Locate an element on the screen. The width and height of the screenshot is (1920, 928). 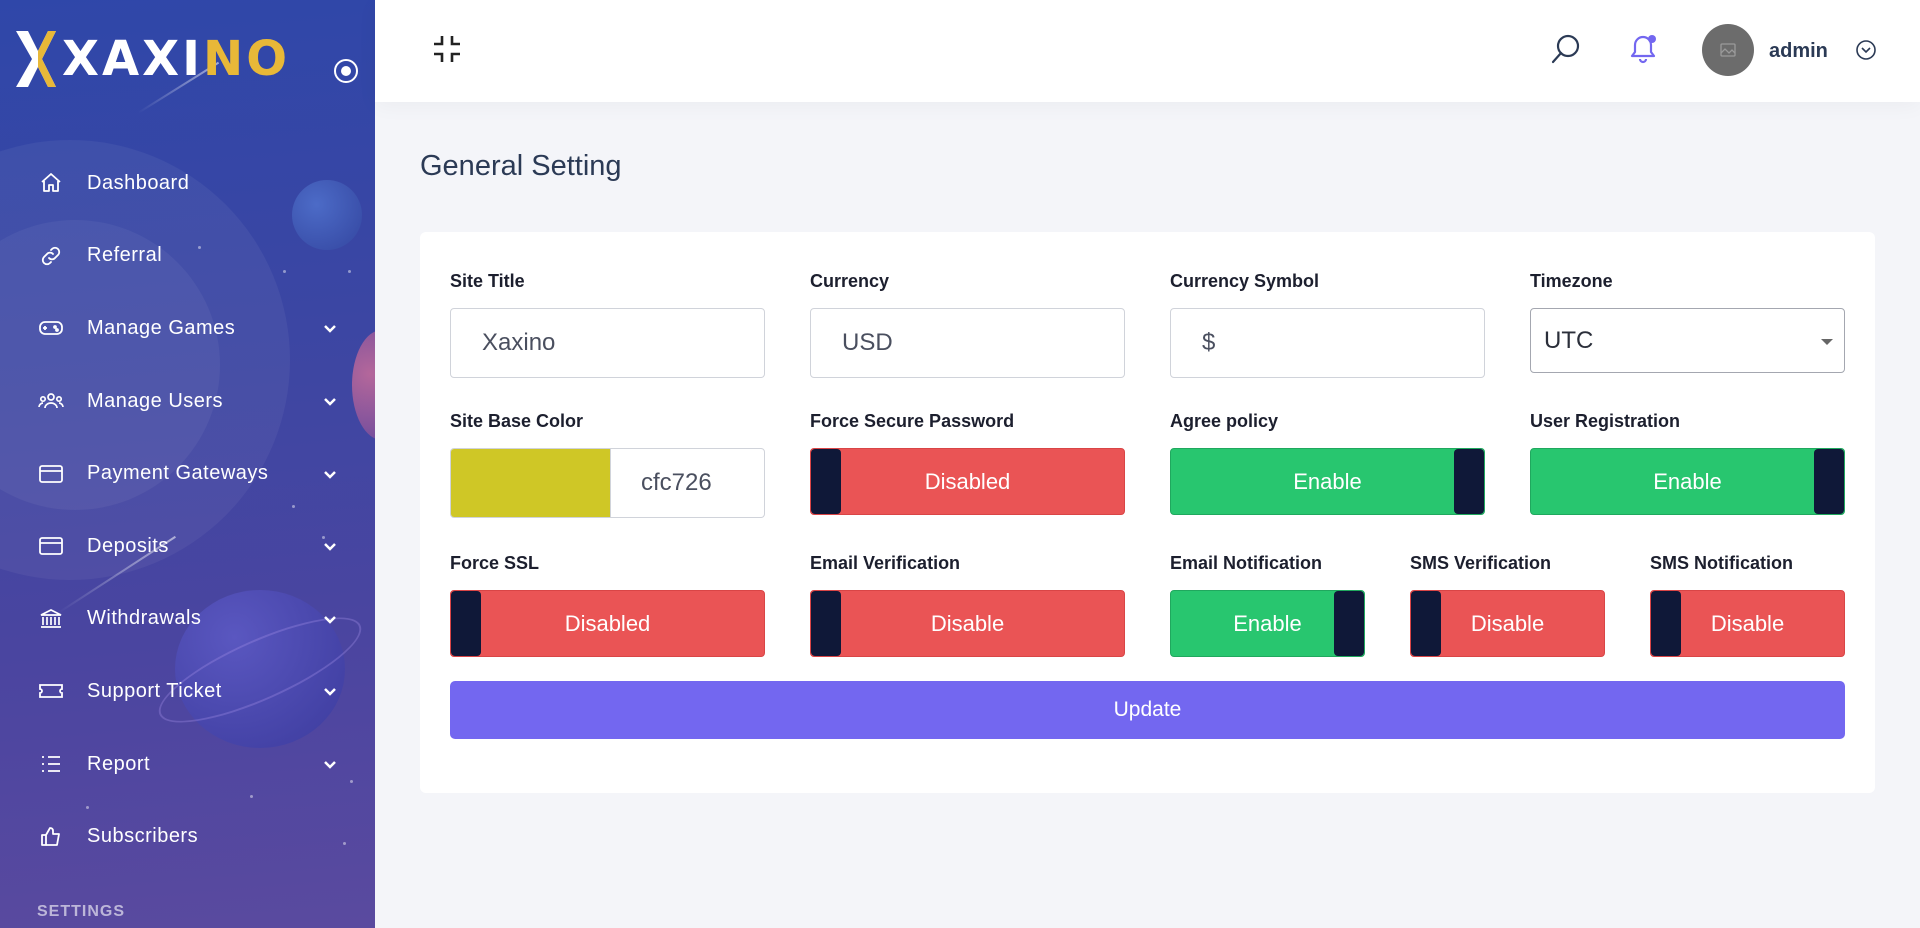
bank-icon is located at coordinates (51, 619).